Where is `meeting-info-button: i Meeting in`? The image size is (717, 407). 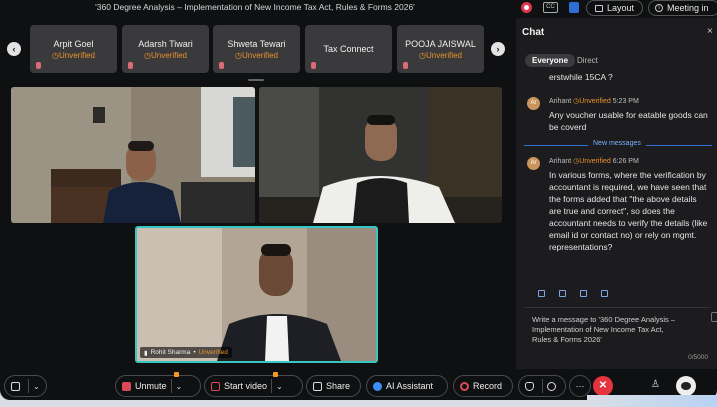
meeting-info-button: i Meeting in is located at coordinates (682, 8).